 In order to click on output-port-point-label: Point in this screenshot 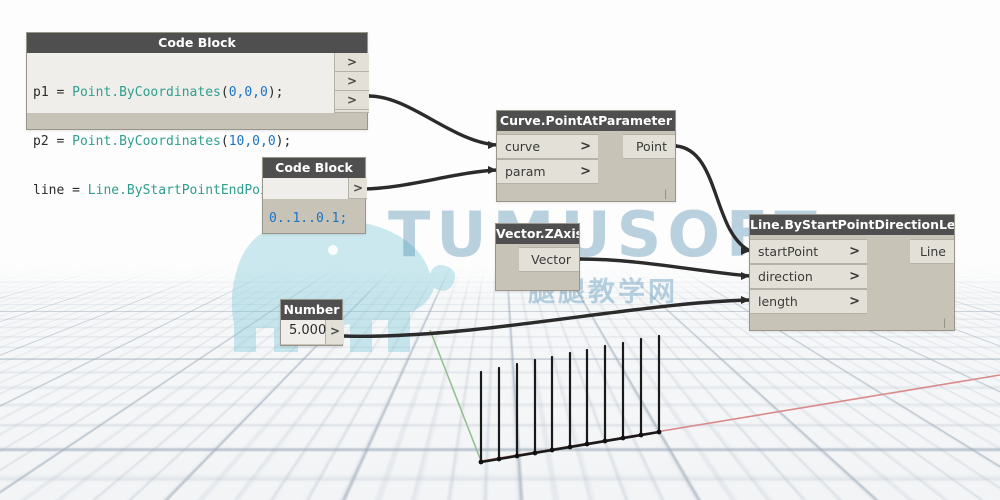, I will do `click(651, 146)`.